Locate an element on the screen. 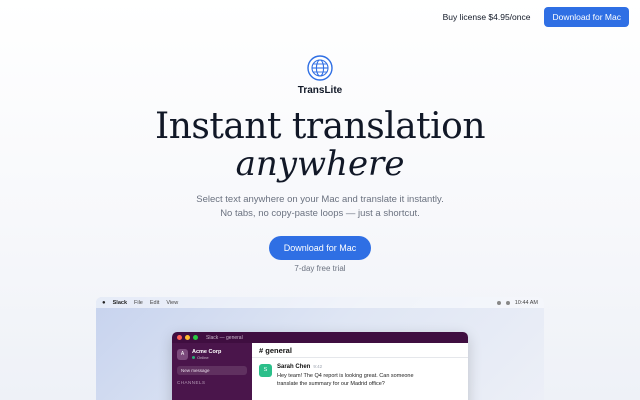  hero-download-button: Download for Mac is located at coordinates (320, 248).